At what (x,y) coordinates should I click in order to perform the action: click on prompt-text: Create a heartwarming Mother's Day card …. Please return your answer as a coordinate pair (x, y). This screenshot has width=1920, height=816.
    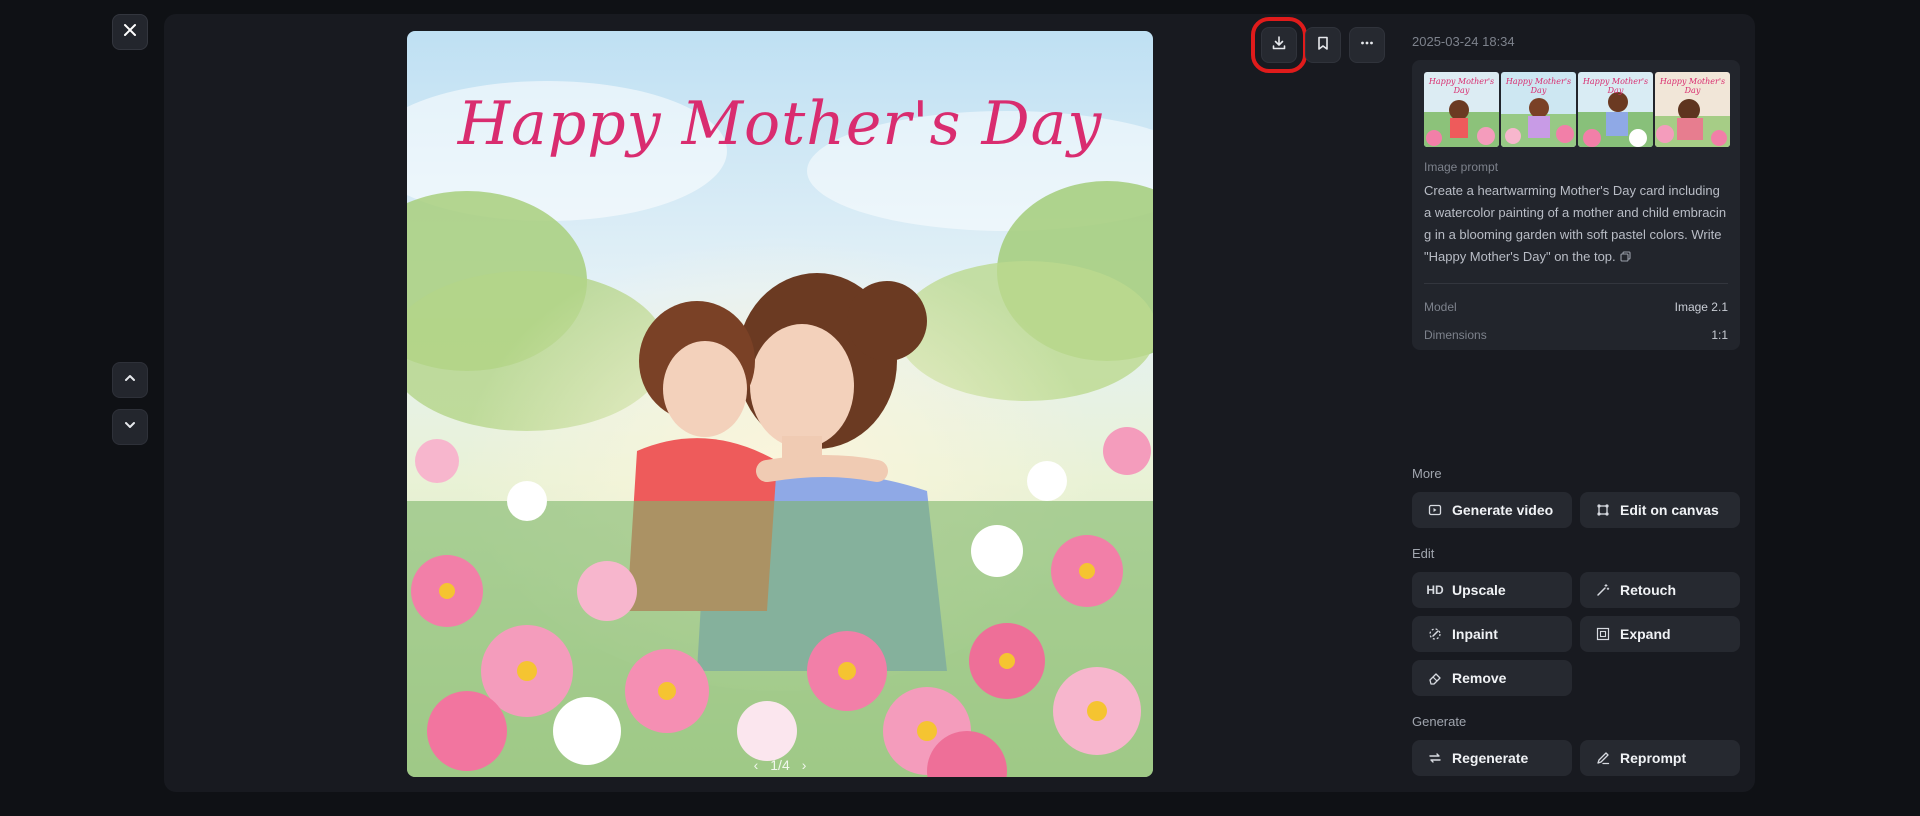
    Looking at the image, I should click on (1575, 223).